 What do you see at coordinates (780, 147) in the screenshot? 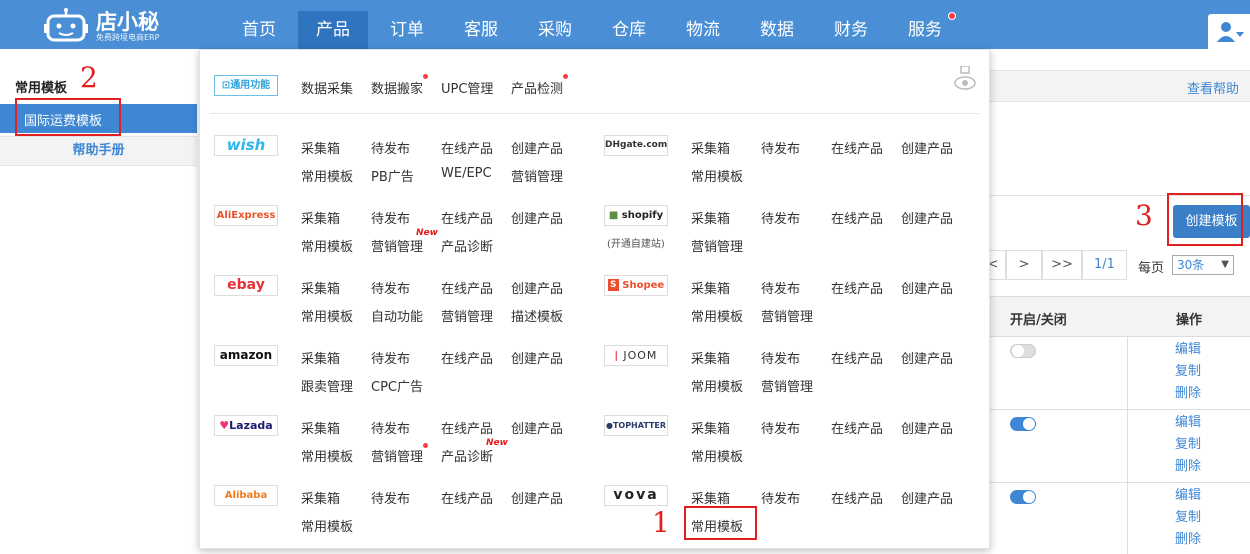
I see `dhgate-pending: 待发布` at bounding box center [780, 147].